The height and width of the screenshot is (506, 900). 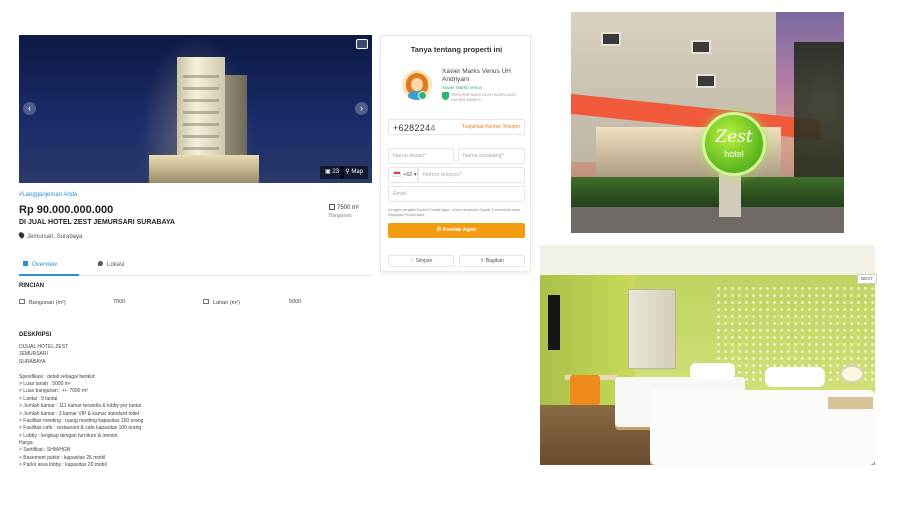 I want to click on verified-badge-icon, so click(x=422, y=95).